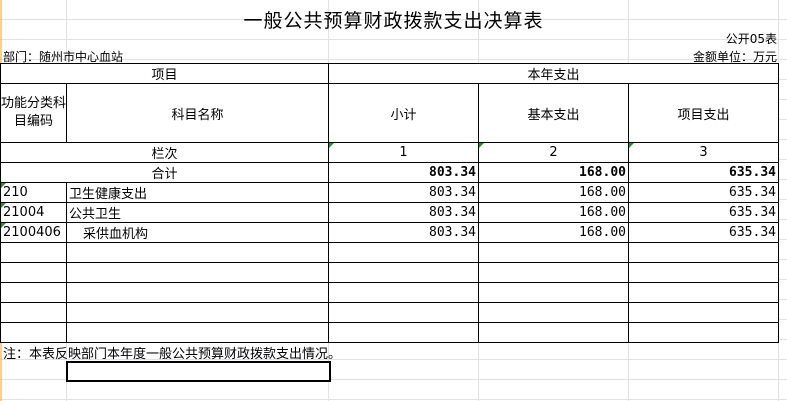 This screenshot has width=787, height=401. Describe the element at coordinates (198, 371) in the screenshot. I see `selected-cell` at that location.